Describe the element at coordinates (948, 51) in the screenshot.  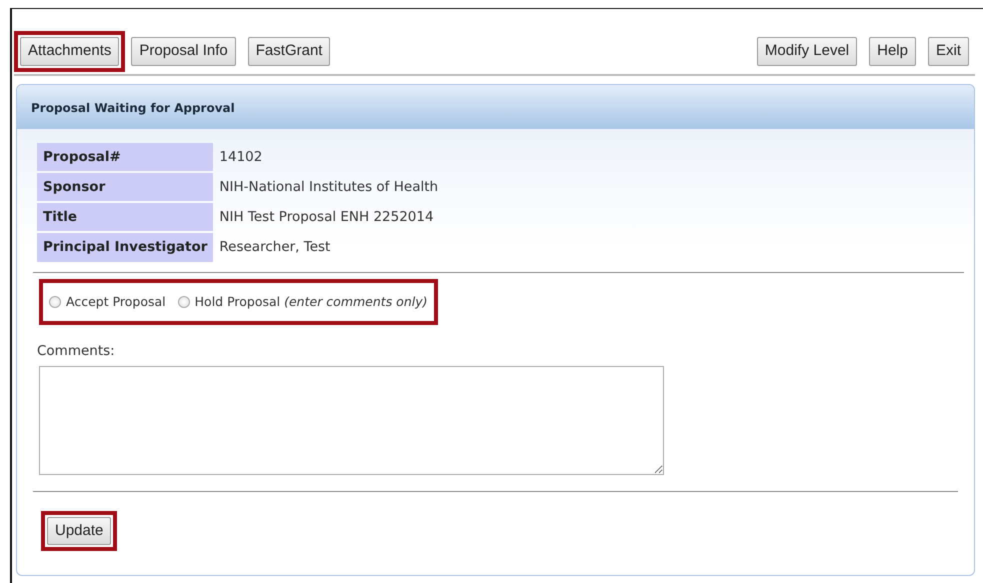
I see `toolbar-button: Exit` at that location.